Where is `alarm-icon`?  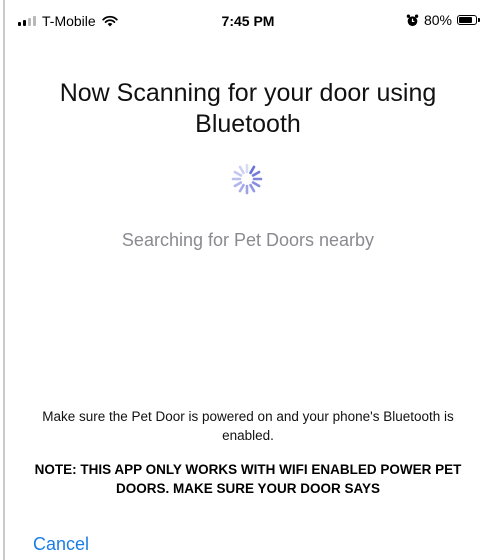
alarm-icon is located at coordinates (412, 20).